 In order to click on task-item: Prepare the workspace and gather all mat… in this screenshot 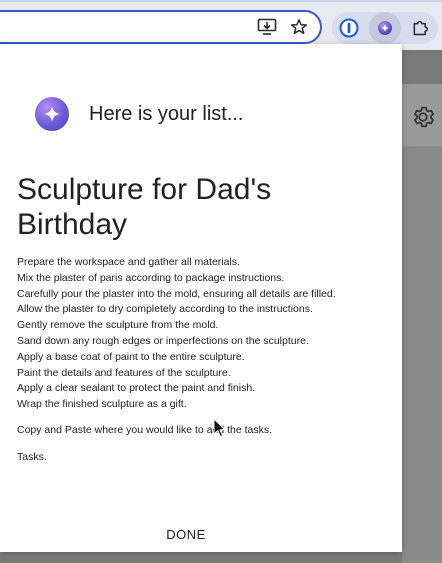, I will do `click(128, 262)`.